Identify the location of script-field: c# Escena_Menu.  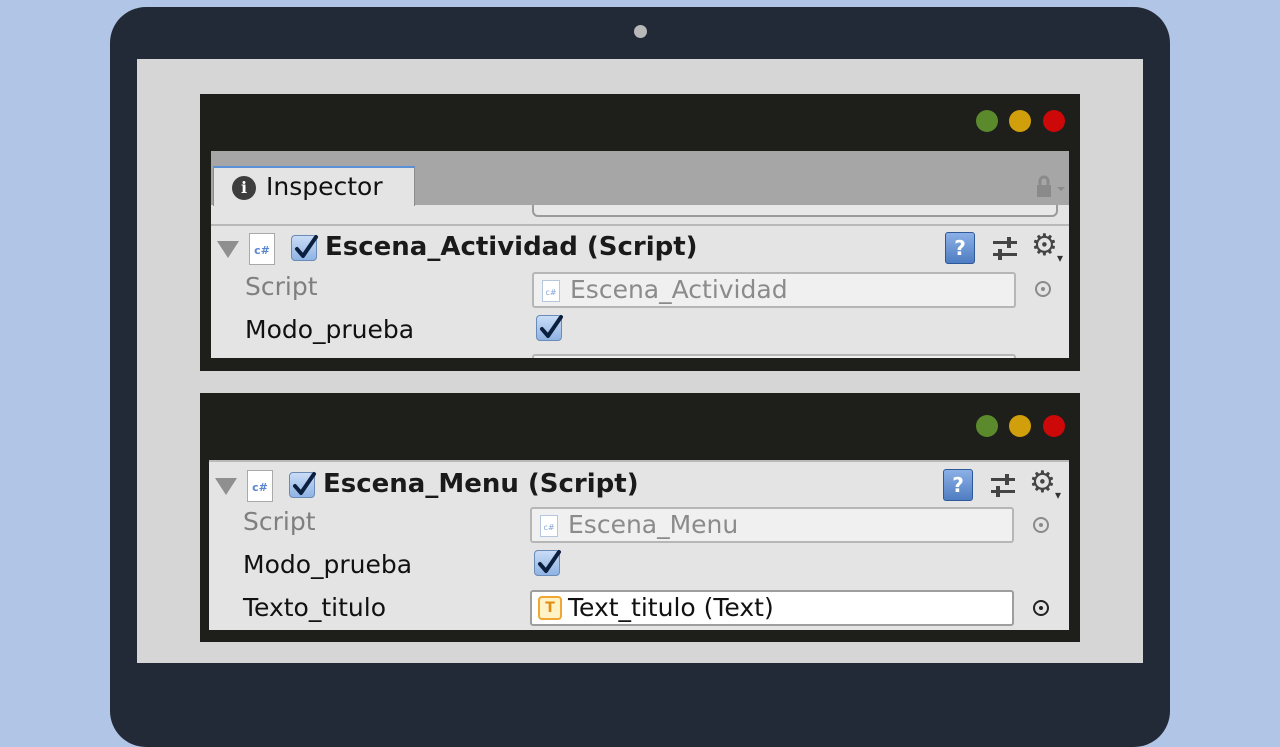
(772, 525).